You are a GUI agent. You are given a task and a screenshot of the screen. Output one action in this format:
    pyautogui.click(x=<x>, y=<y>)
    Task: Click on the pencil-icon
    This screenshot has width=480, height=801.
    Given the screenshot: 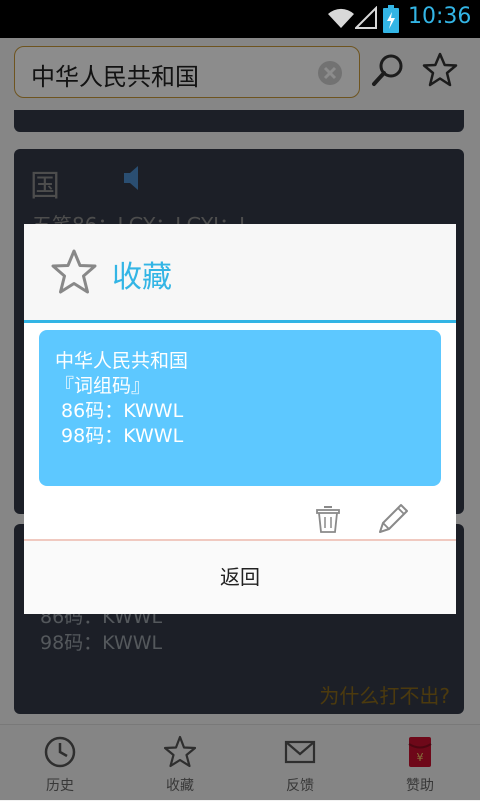 What is the action you would take?
    pyautogui.click(x=393, y=519)
    